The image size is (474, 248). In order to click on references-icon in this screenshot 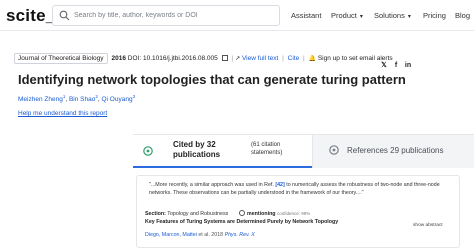, I will do `click(334, 150)`.